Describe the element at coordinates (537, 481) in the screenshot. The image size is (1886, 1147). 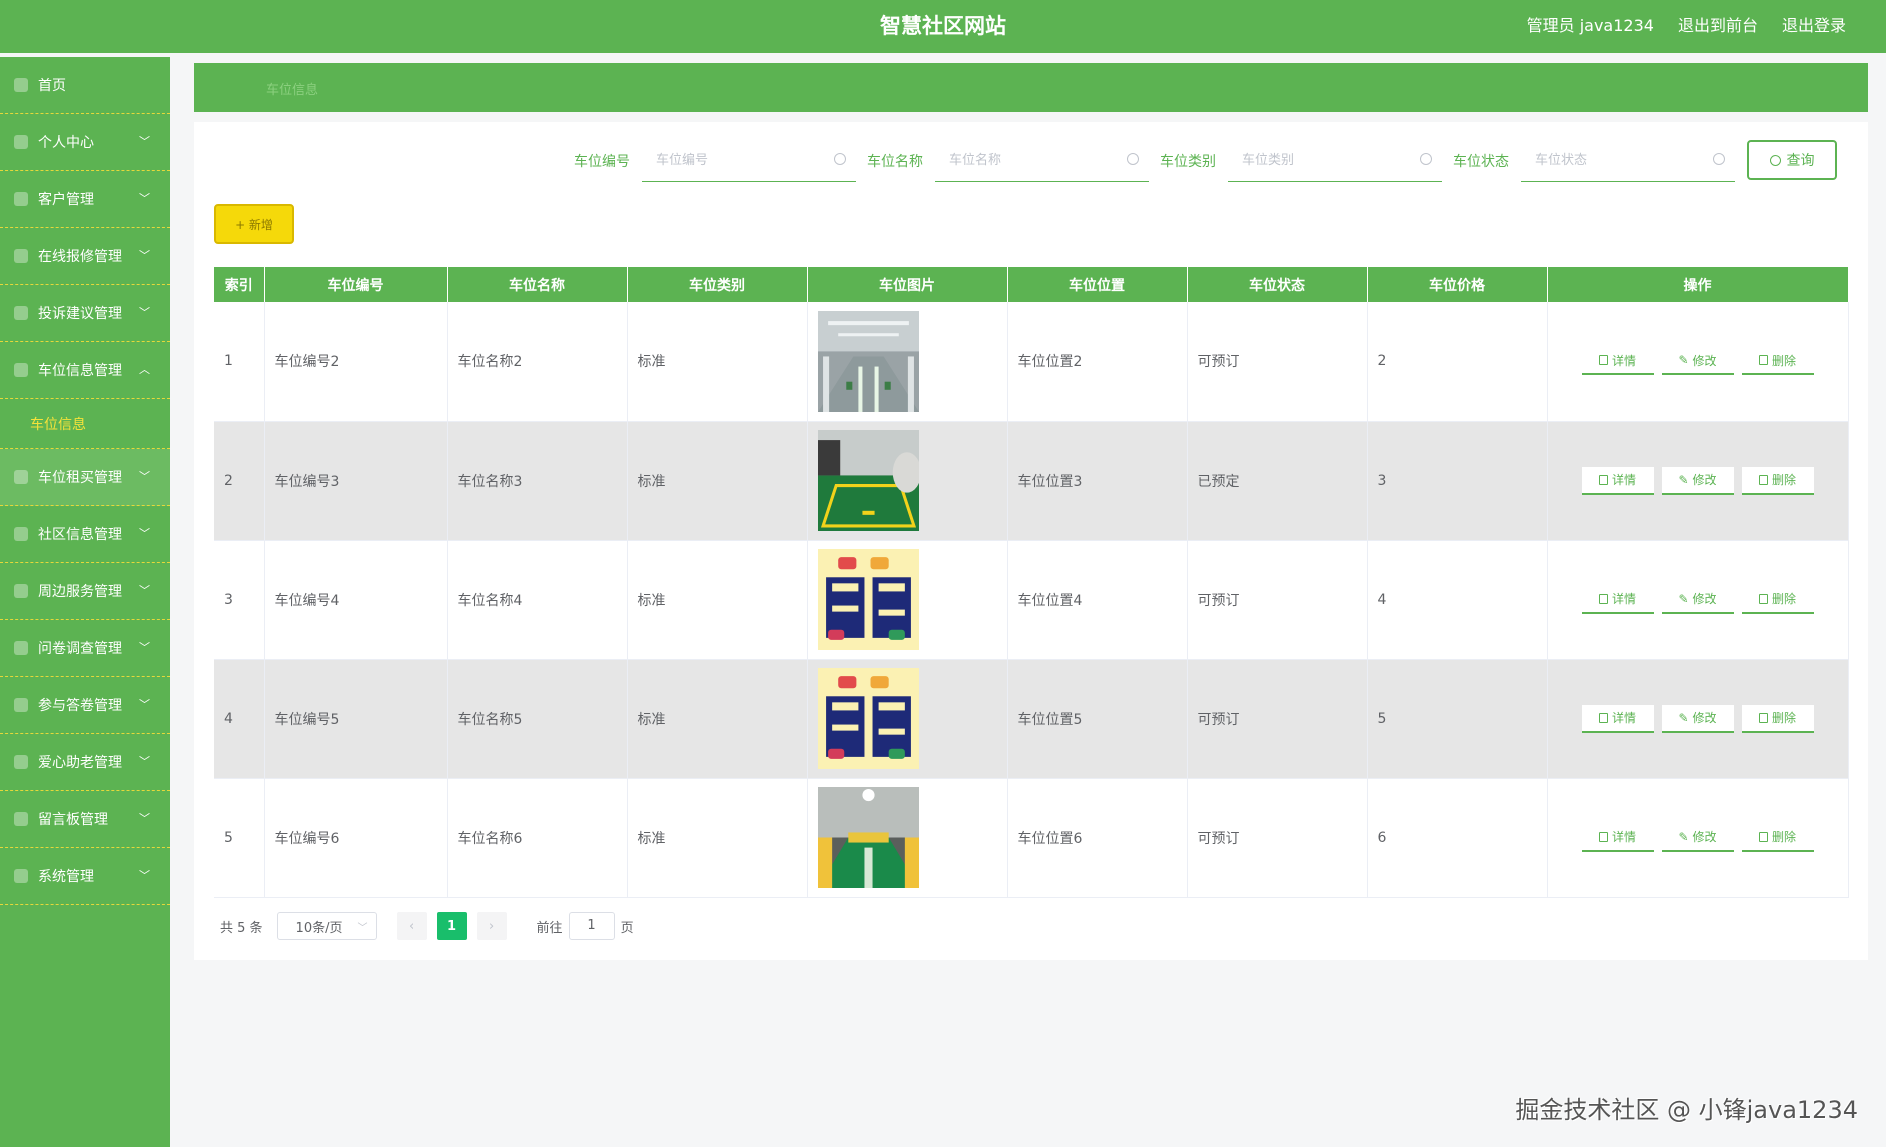
I see `cell-name: 车位名称3` at that location.